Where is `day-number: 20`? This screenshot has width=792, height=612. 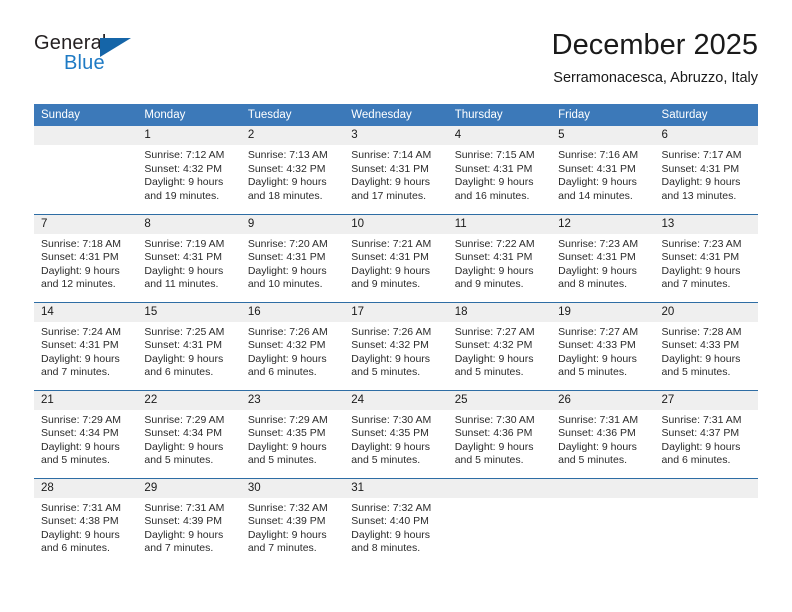 day-number: 20 is located at coordinates (706, 312).